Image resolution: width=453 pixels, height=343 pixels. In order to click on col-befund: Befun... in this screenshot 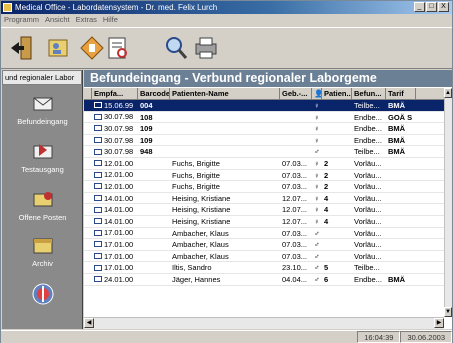, I will do `click(369, 93)`.